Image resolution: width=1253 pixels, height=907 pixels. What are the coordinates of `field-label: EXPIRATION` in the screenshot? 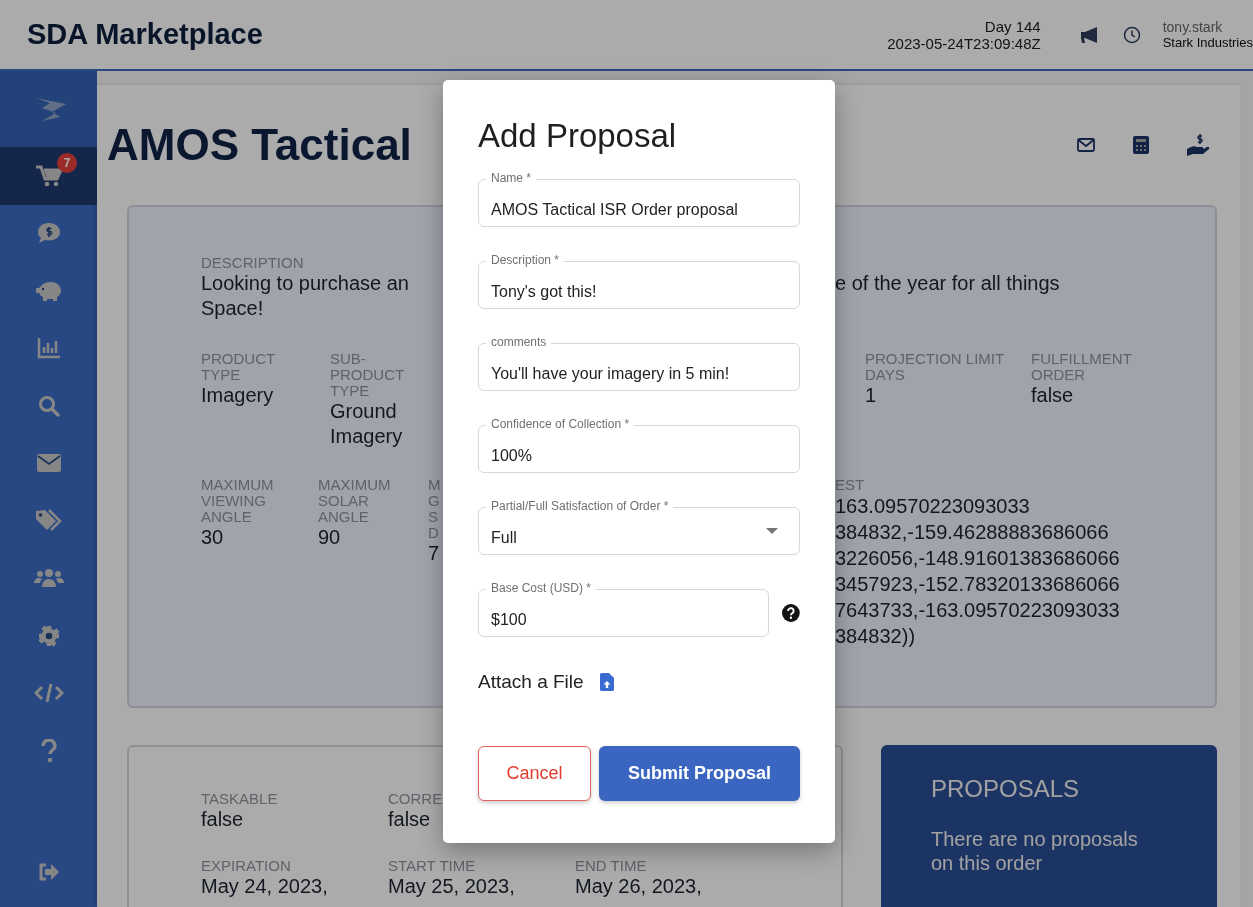 It's located at (246, 866).